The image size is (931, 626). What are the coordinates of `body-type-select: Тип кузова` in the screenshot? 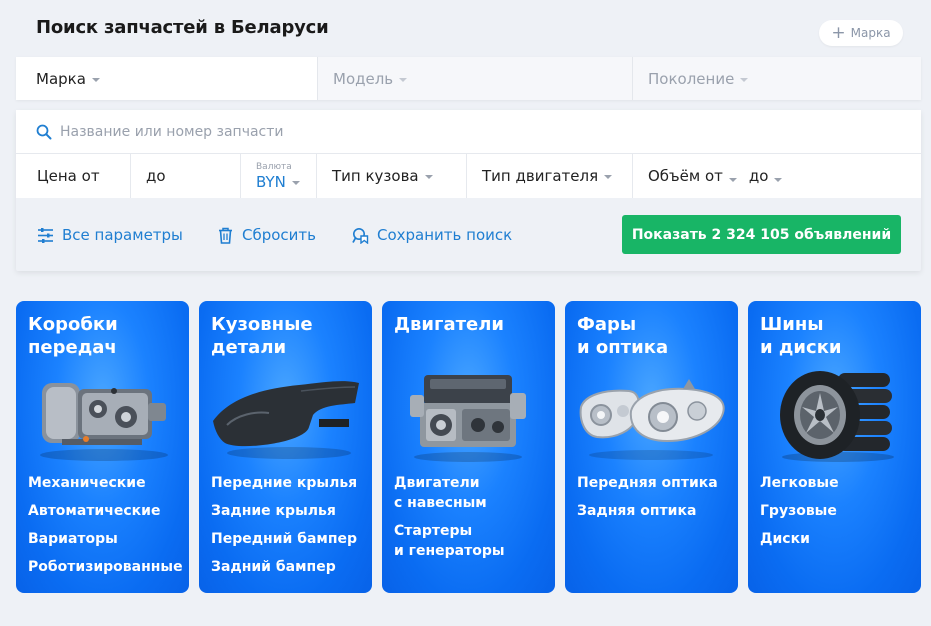 It's located at (391, 176).